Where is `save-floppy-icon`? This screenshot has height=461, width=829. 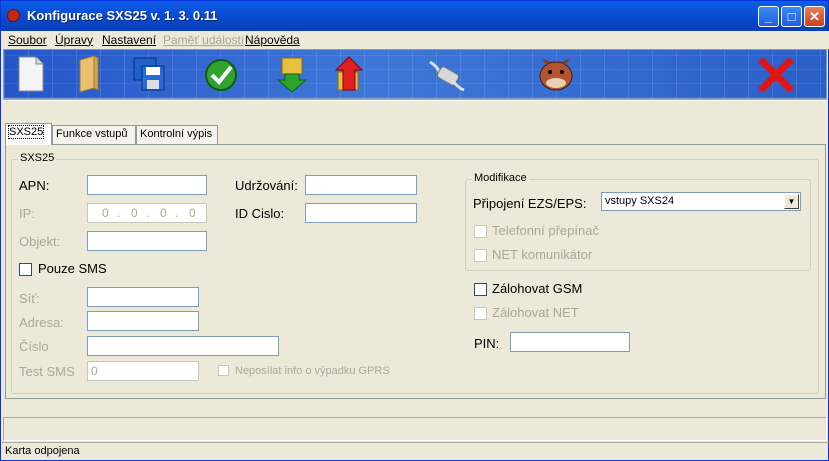
save-floppy-icon is located at coordinates (148, 74).